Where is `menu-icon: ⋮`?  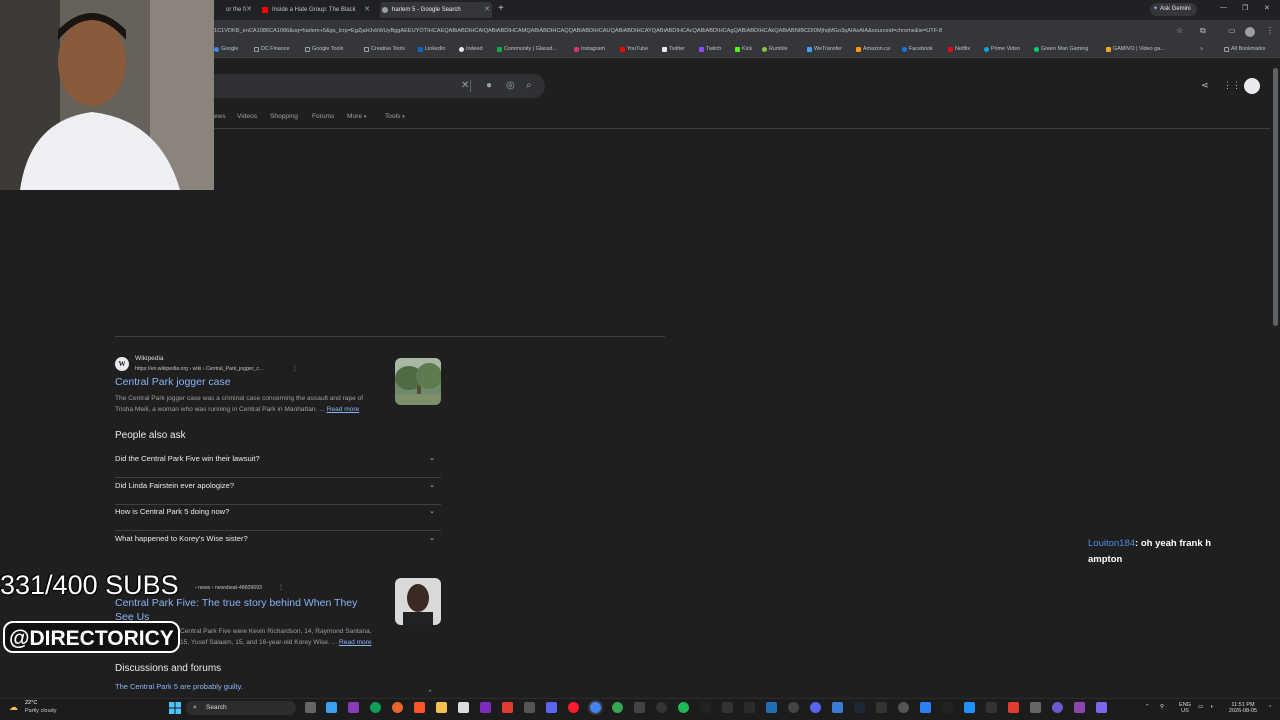 menu-icon: ⋮ is located at coordinates (1270, 30).